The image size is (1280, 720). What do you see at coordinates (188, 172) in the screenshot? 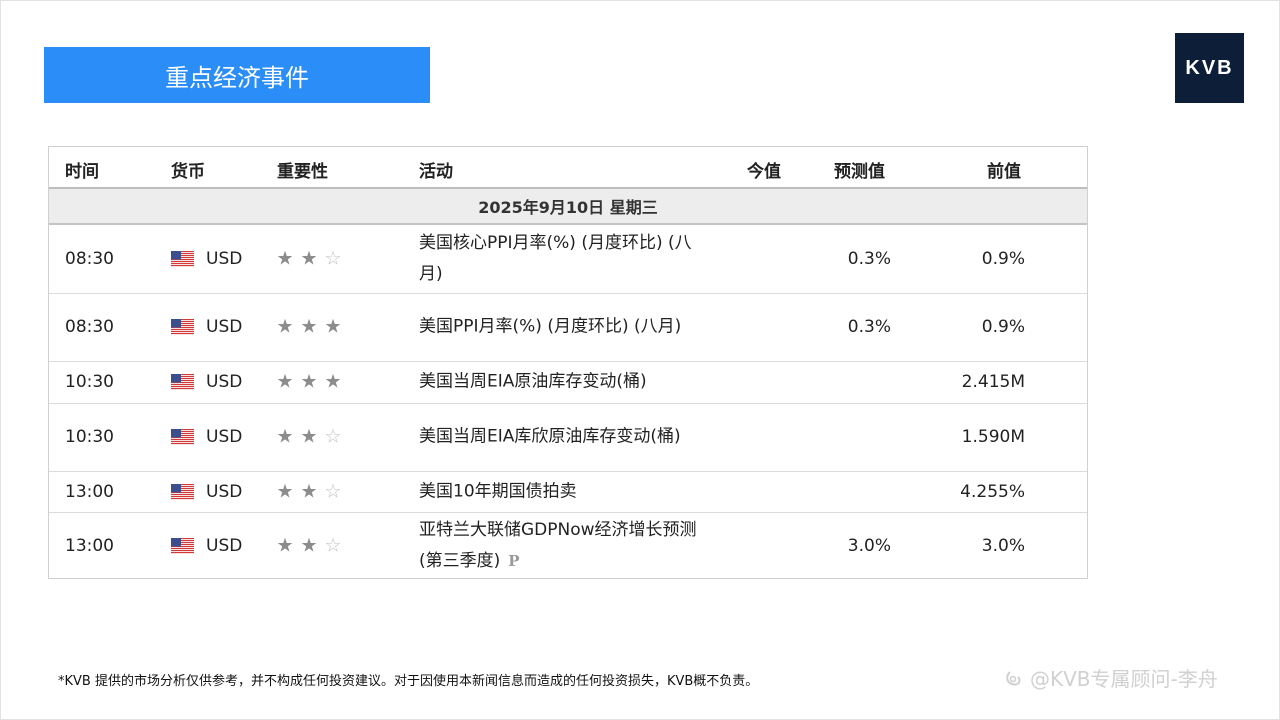
I see `header-currency: 货币` at bounding box center [188, 172].